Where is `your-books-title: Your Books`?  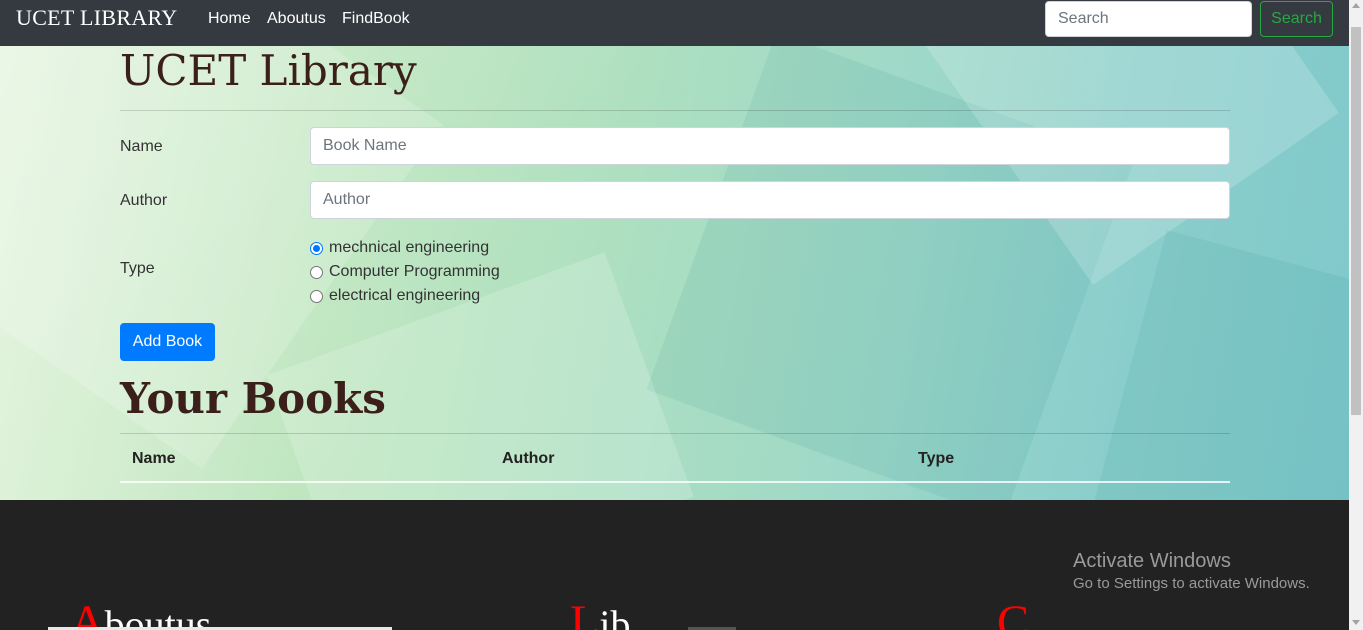
your-books-title: Your Books is located at coordinates (253, 398).